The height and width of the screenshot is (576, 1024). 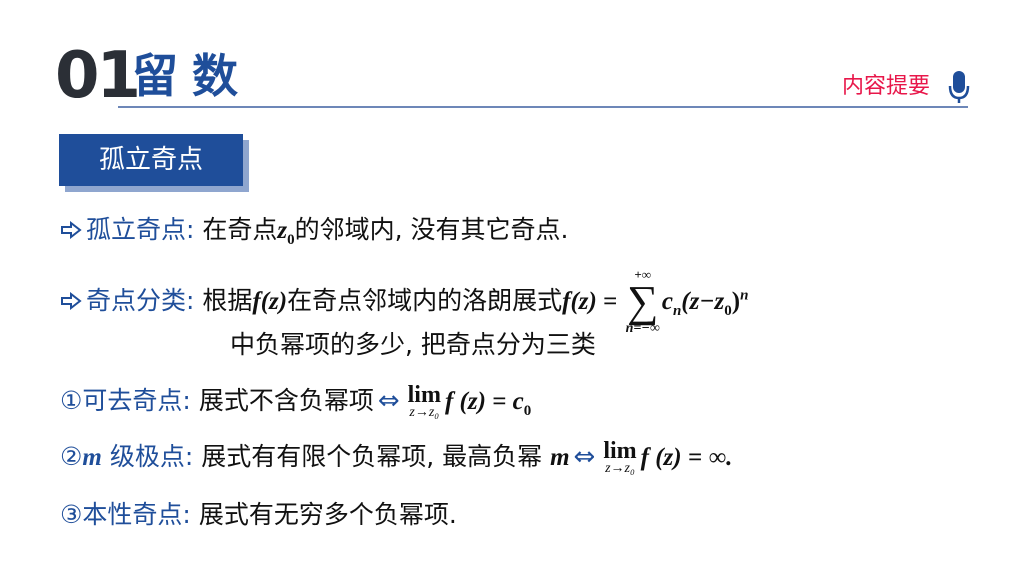 I want to click on math-var: c, so click(x=667, y=301).